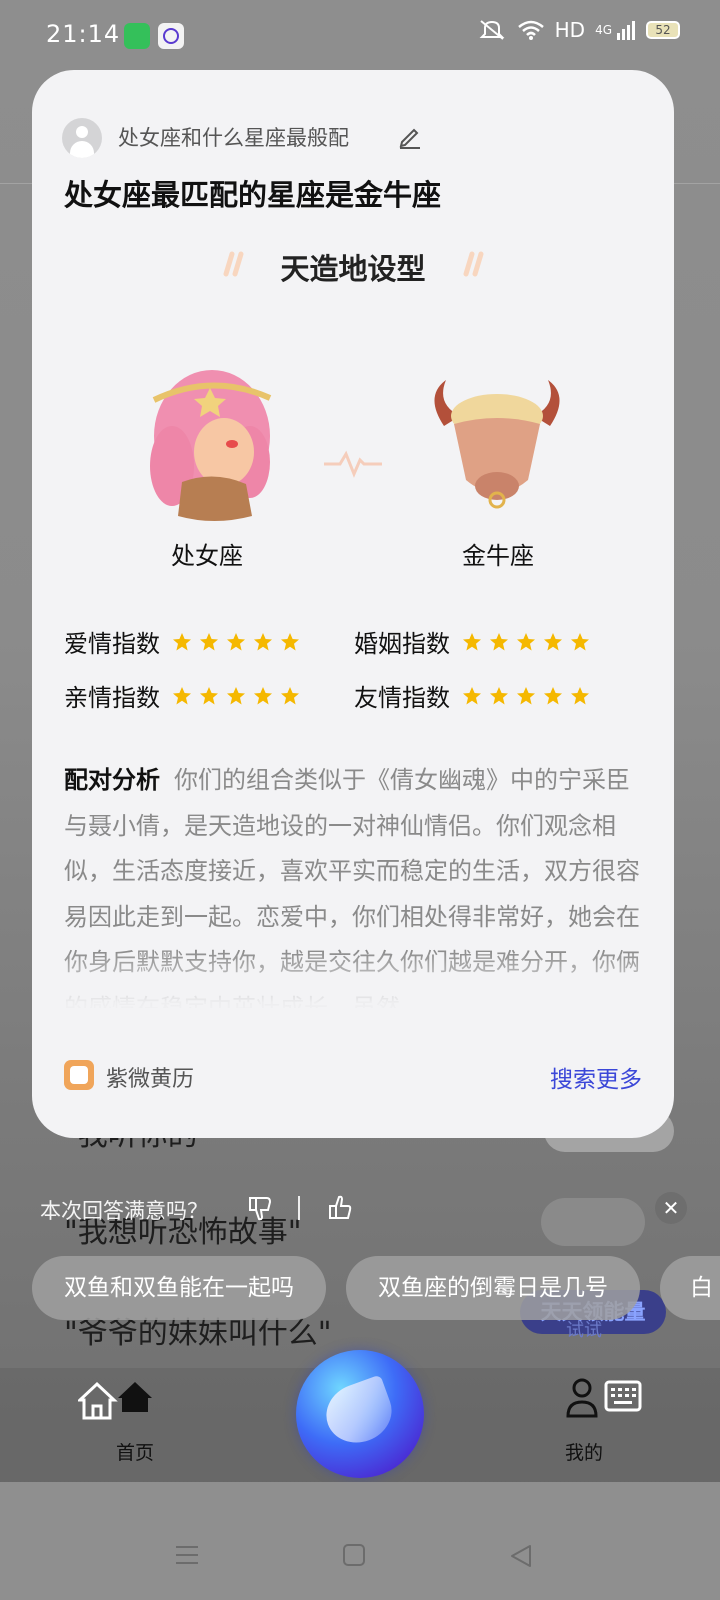  What do you see at coordinates (207, 556) in the screenshot?
I see `sign-left-name: 处女座` at bounding box center [207, 556].